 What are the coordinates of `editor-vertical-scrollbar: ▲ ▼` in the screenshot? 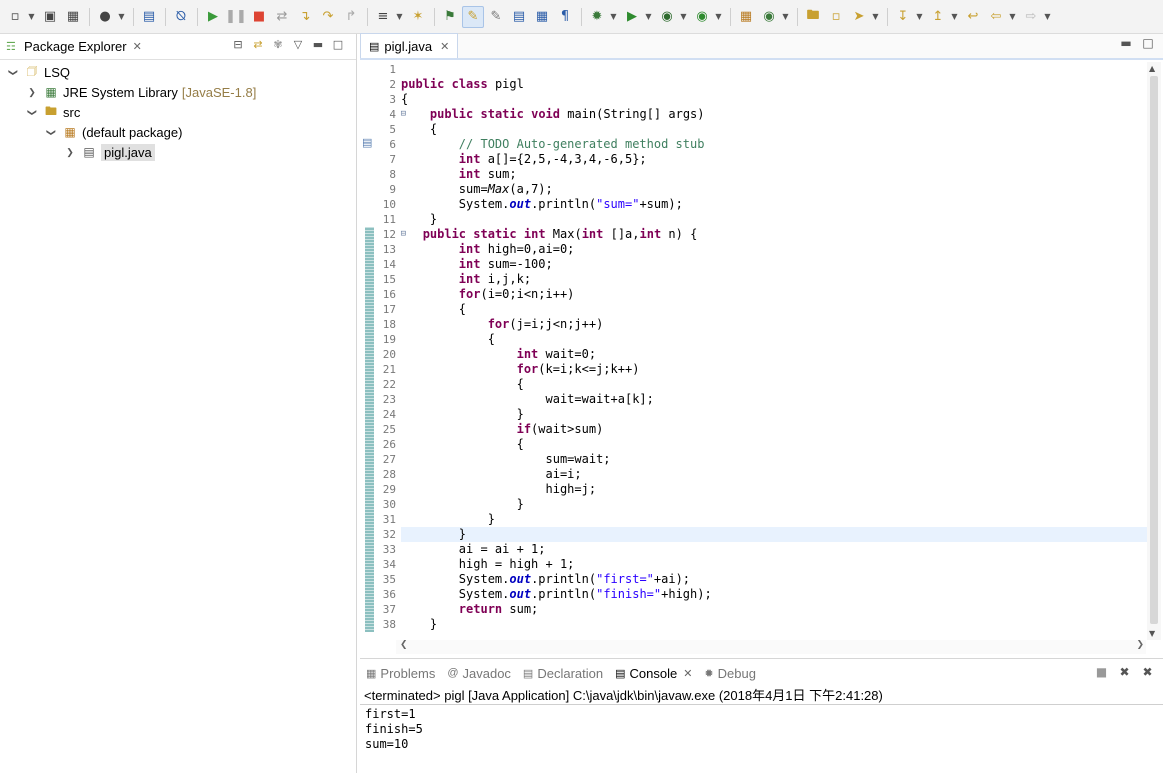 It's located at (1154, 351).